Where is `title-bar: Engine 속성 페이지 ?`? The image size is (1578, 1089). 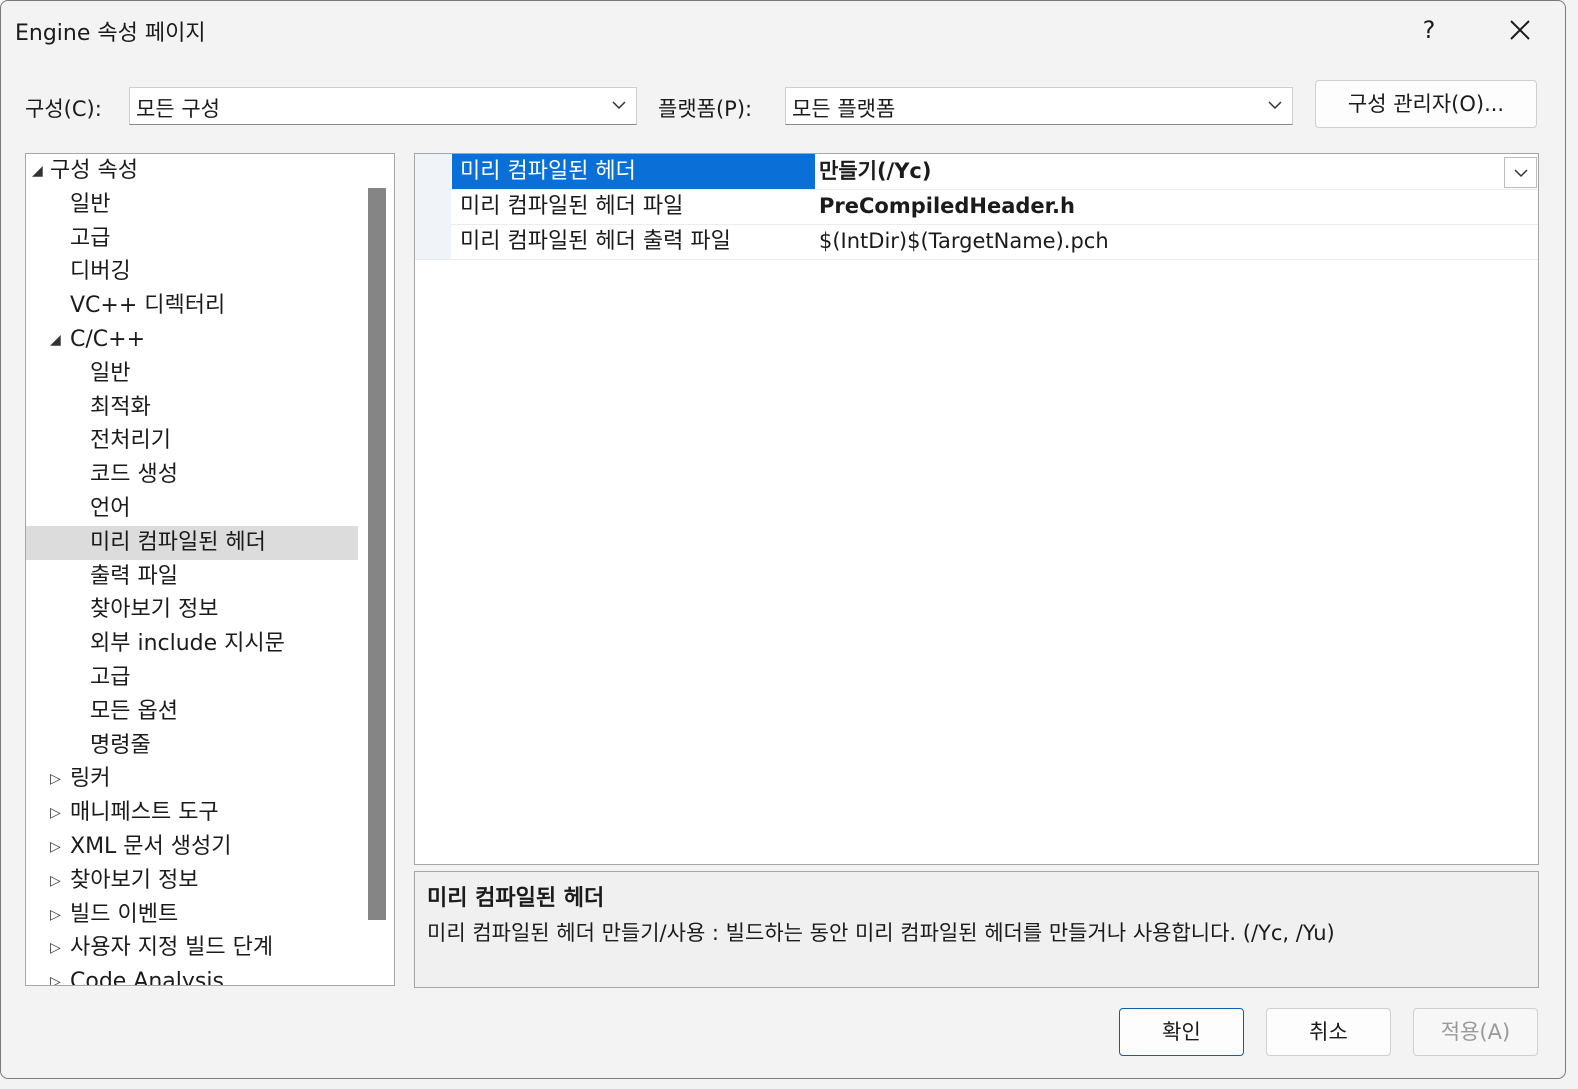
title-bar: Engine 속성 페이지 ? is located at coordinates (783, 30).